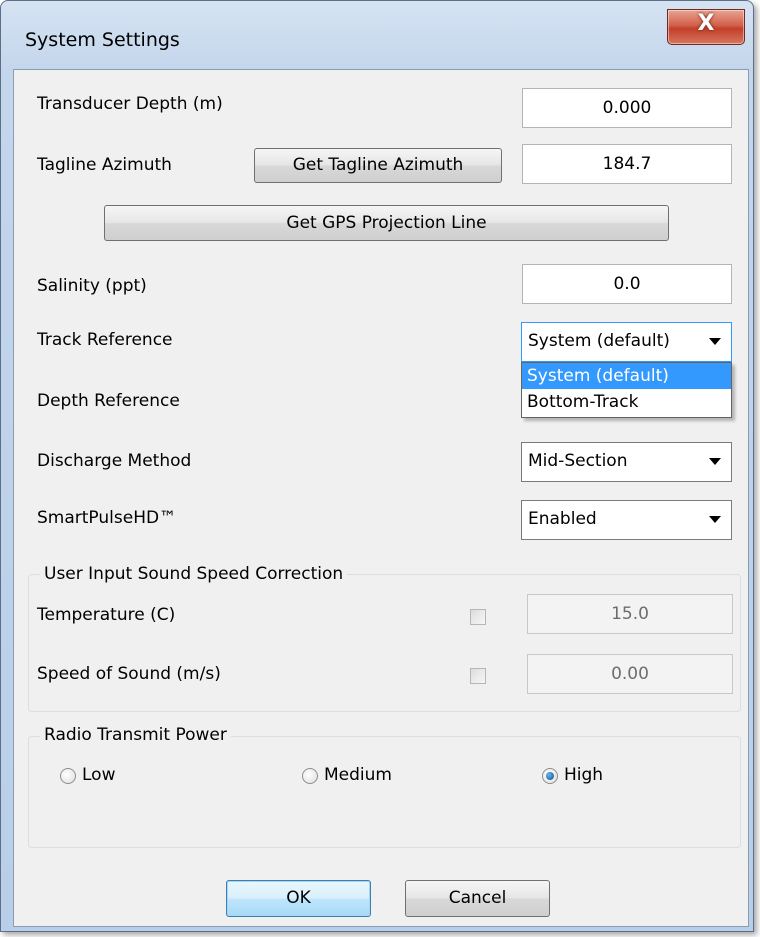  Describe the element at coordinates (627, 164) in the screenshot. I see `tagline-azimuth-input: 184.7` at that location.